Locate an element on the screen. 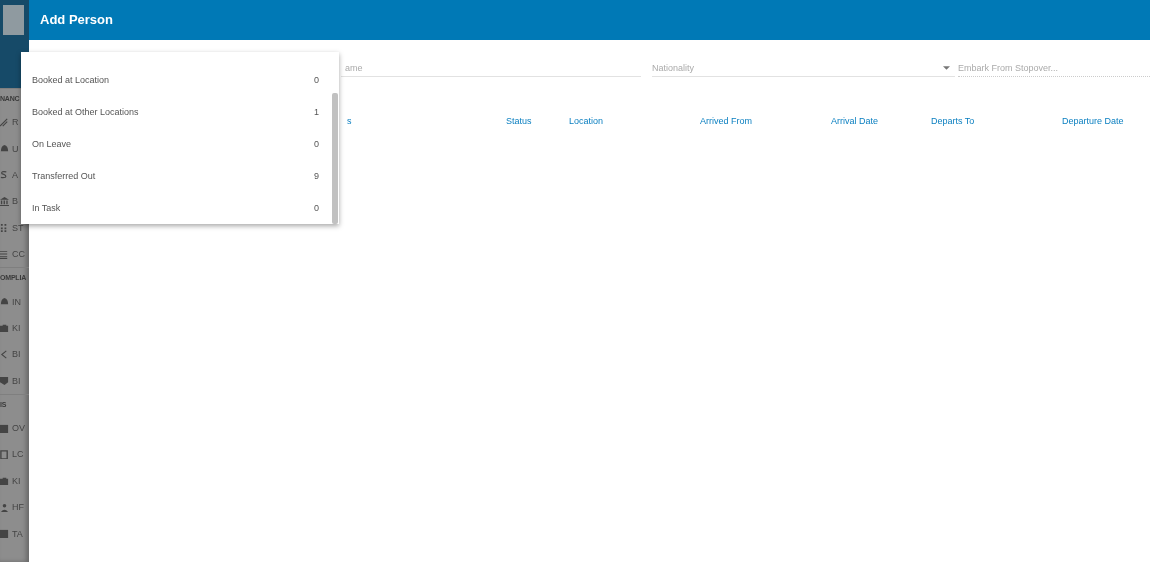 This screenshot has width=1150, height=562. share-icon is located at coordinates (4, 354).